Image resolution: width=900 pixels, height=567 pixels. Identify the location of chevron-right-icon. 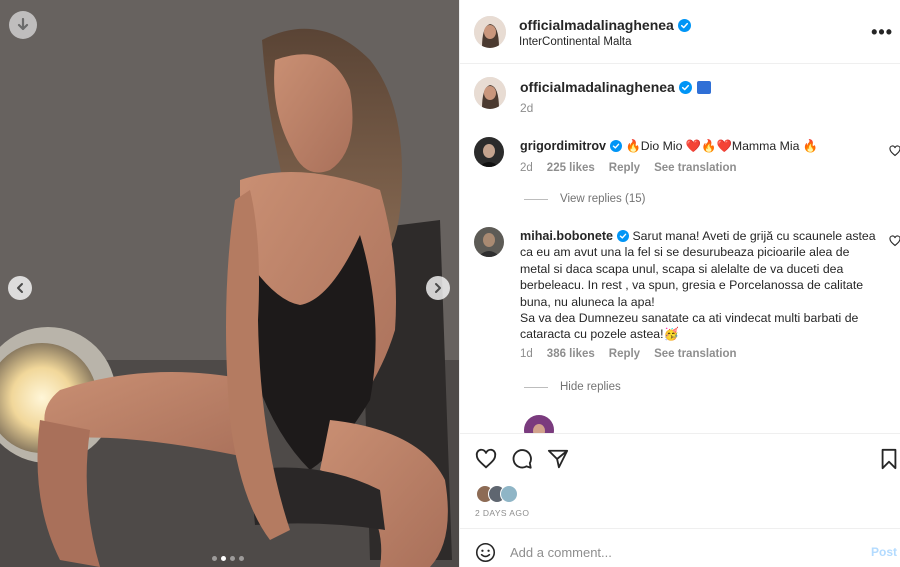
(438, 288).